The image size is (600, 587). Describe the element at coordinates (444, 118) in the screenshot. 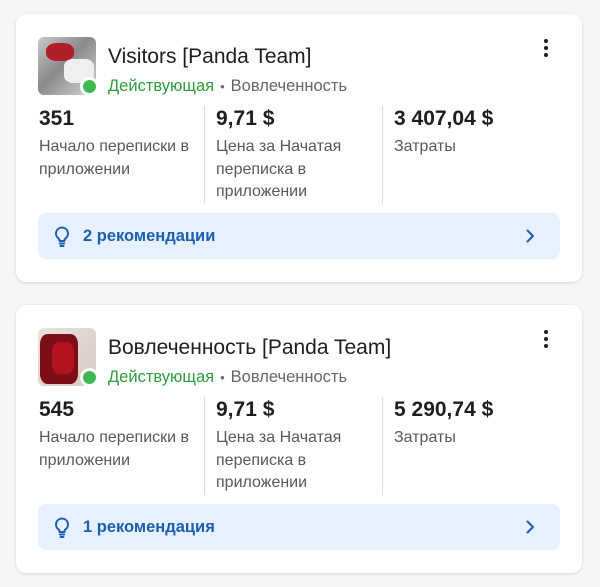

I see `metric-value: 3 407,04 $` at that location.